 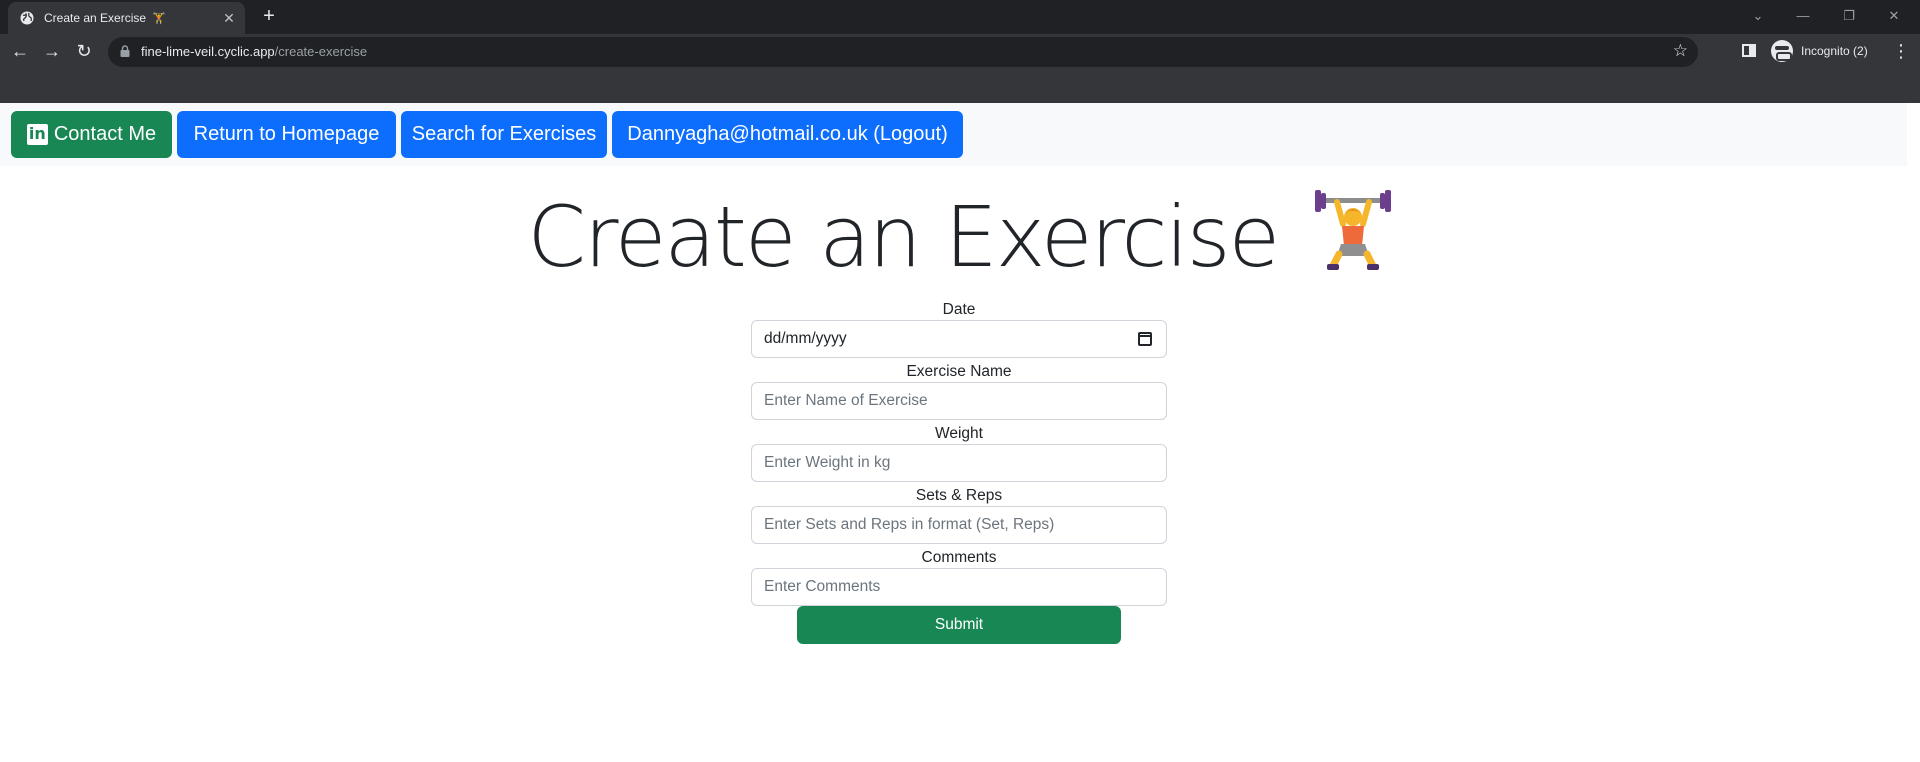 I want to click on browser-tab-bar: Create an Exercise 🏋 ✕ + ⌄ — ❐ ✕, so click(x=960, y=17).